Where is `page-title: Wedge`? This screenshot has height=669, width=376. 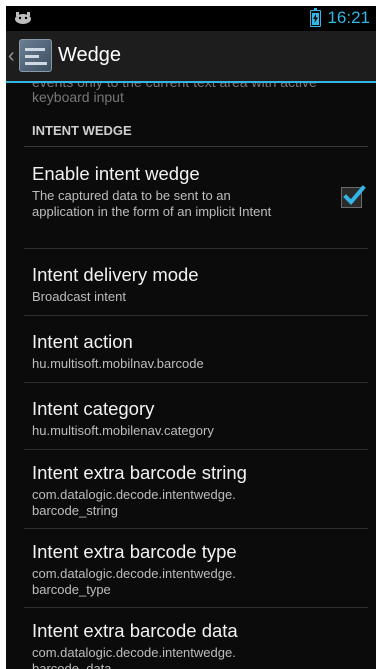 page-title: Wedge is located at coordinates (90, 55).